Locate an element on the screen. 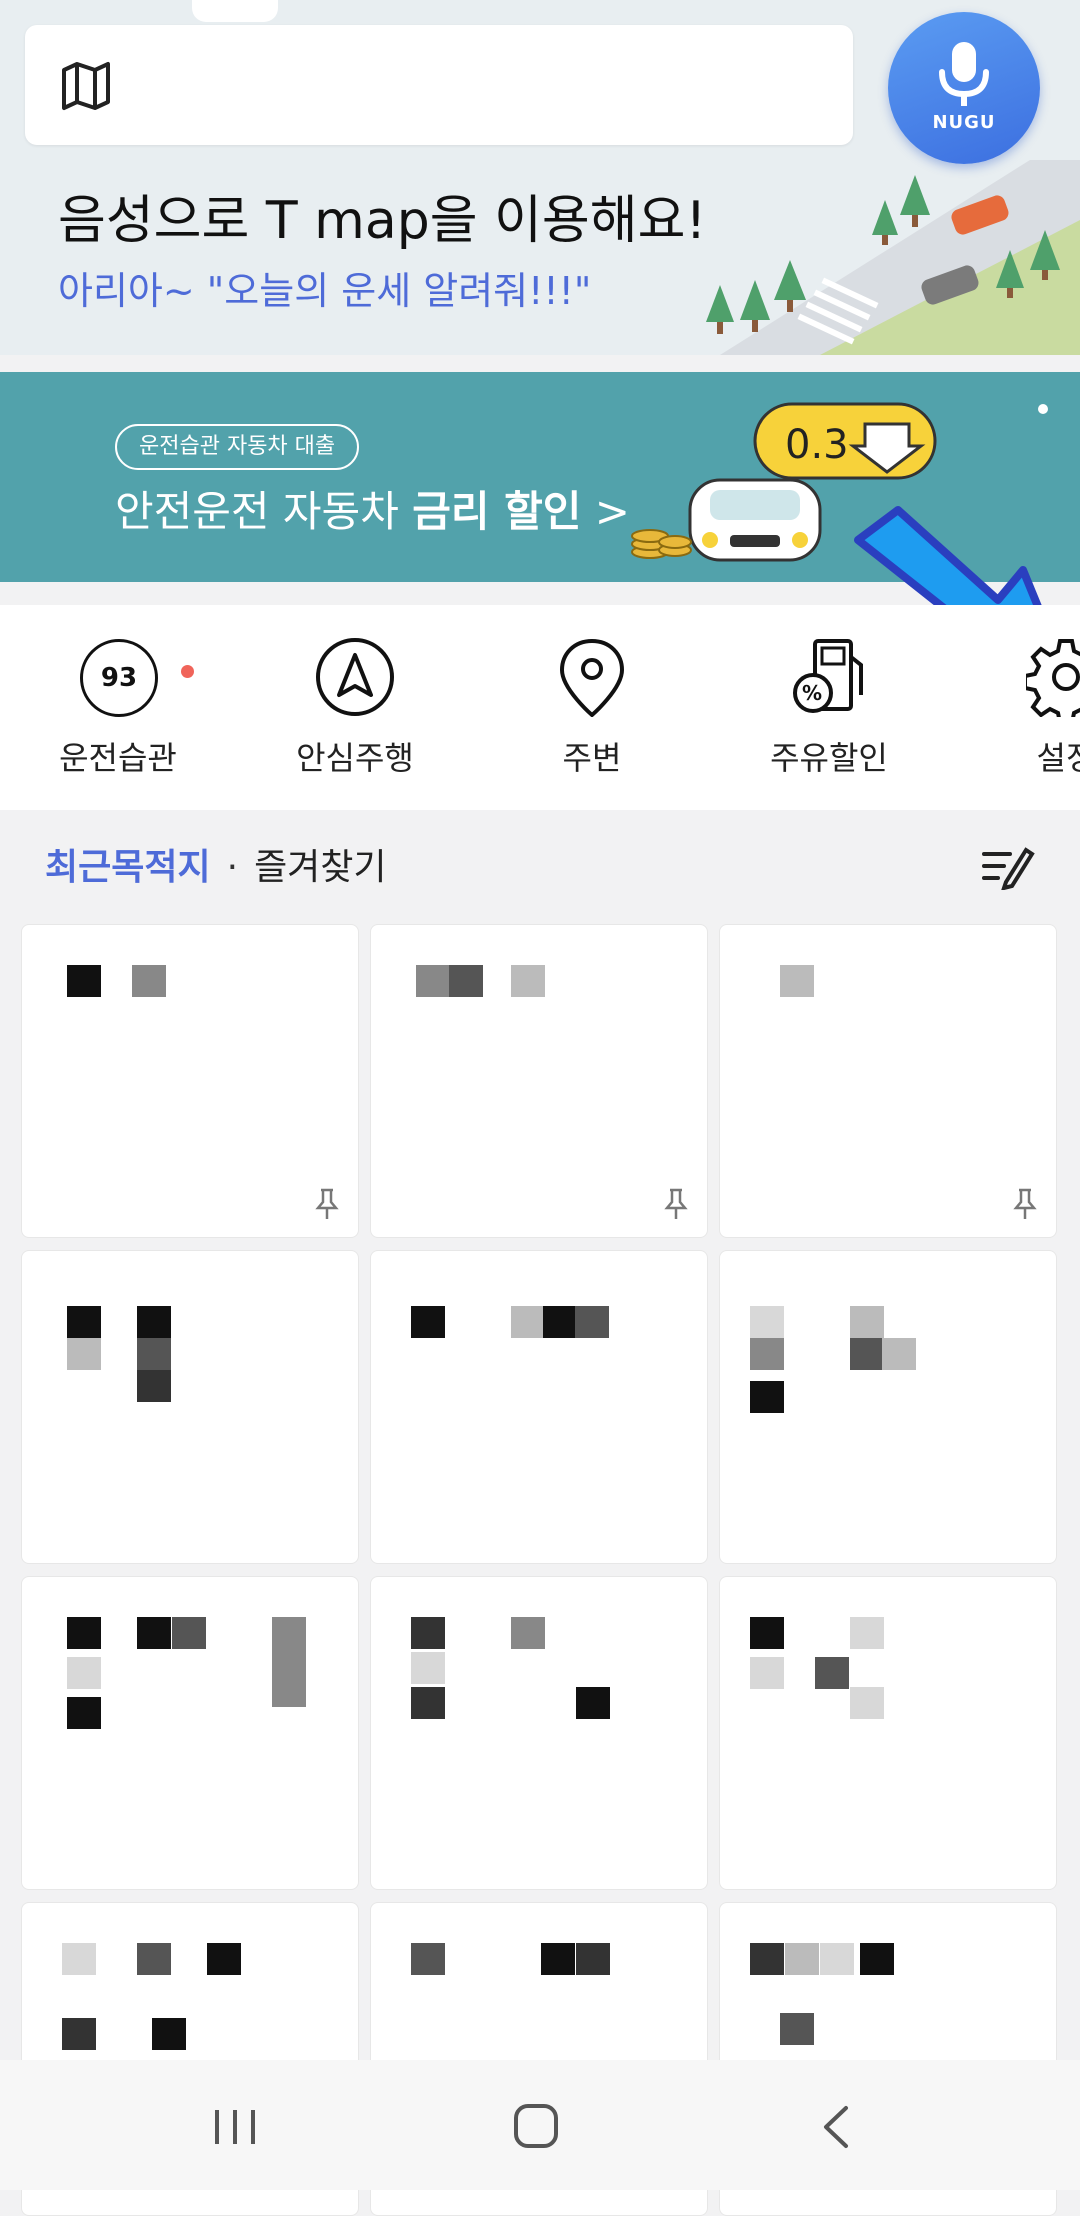 The width and height of the screenshot is (1080, 2216). menu-item-label: 주변 is located at coordinates (592, 758).